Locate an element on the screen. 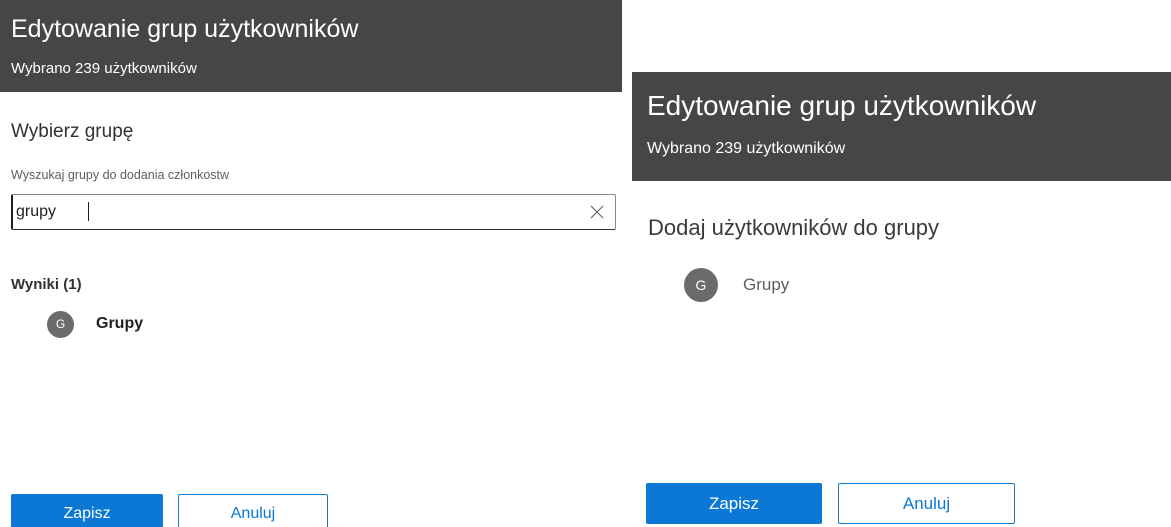  result-item-name: Grupy is located at coordinates (120, 323).